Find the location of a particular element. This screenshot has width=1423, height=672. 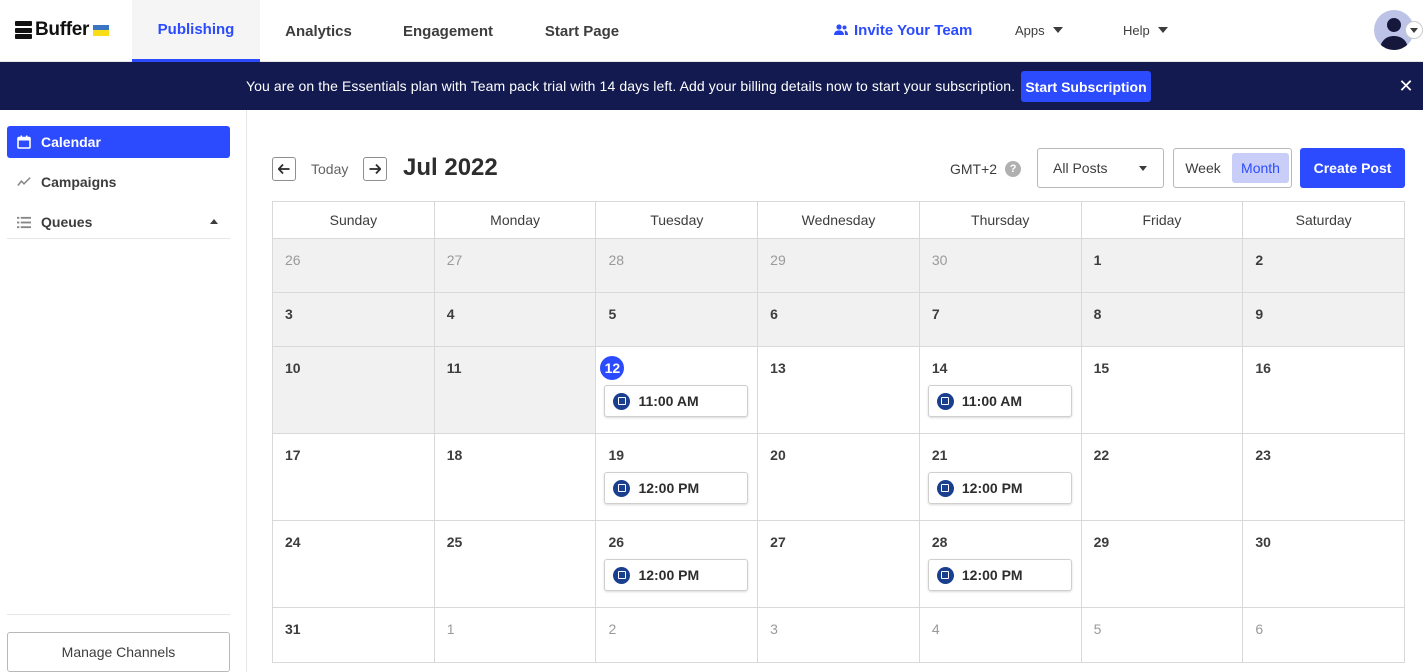

calendar-day-cell: 13 is located at coordinates (839, 390).